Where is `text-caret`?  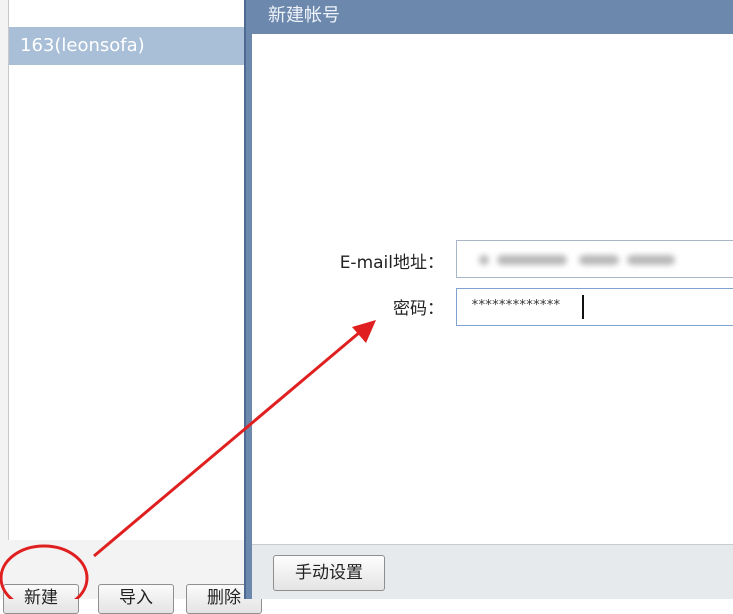 text-caret is located at coordinates (583, 307).